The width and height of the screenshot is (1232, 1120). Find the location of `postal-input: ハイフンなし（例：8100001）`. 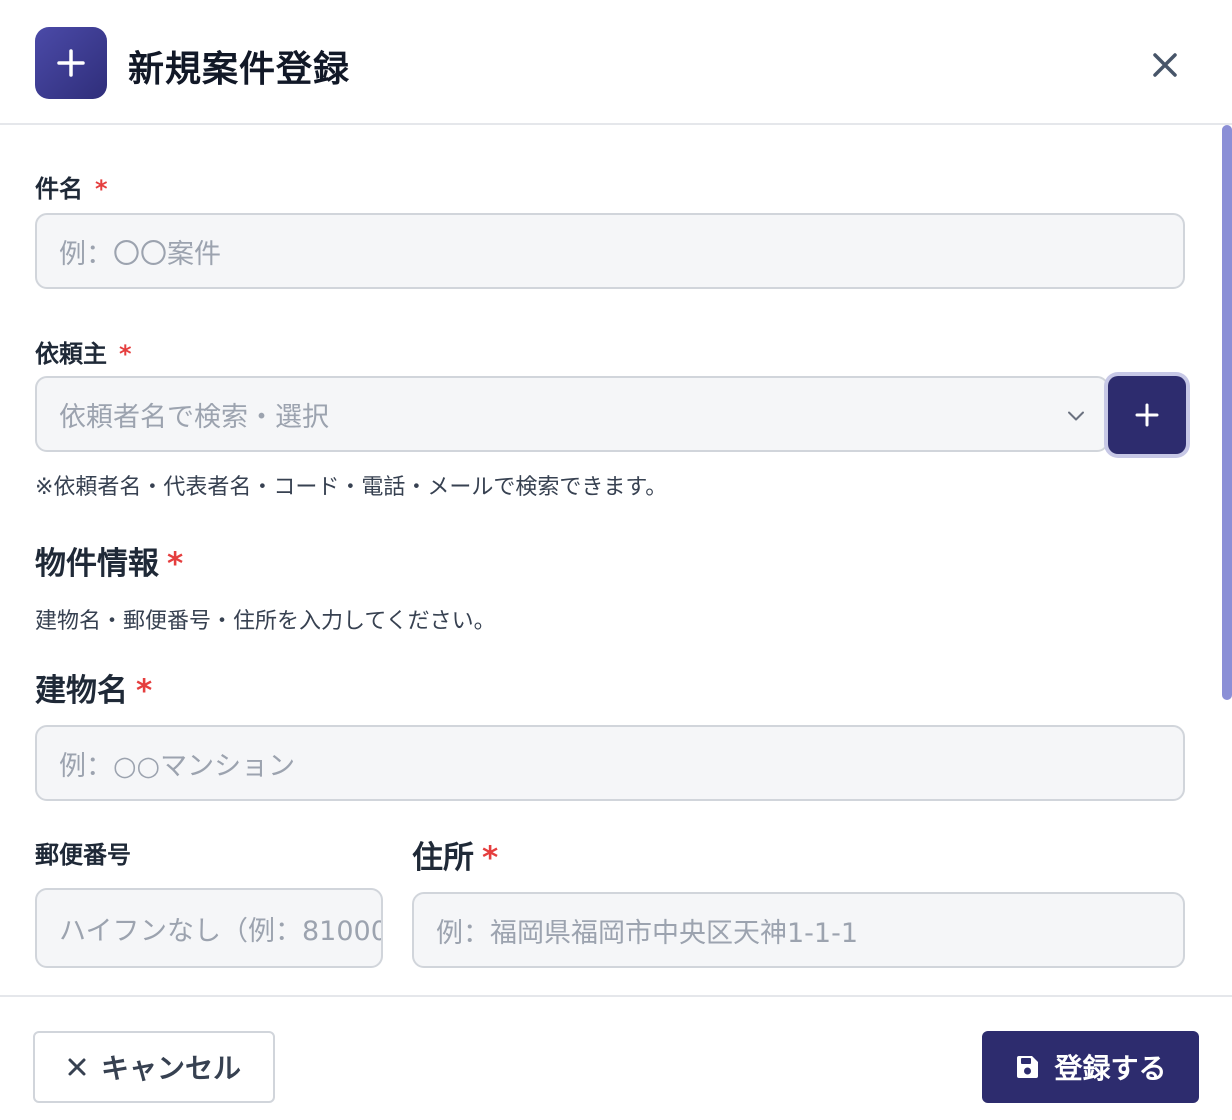

postal-input: ハイフンなし（例：8100001） is located at coordinates (209, 928).